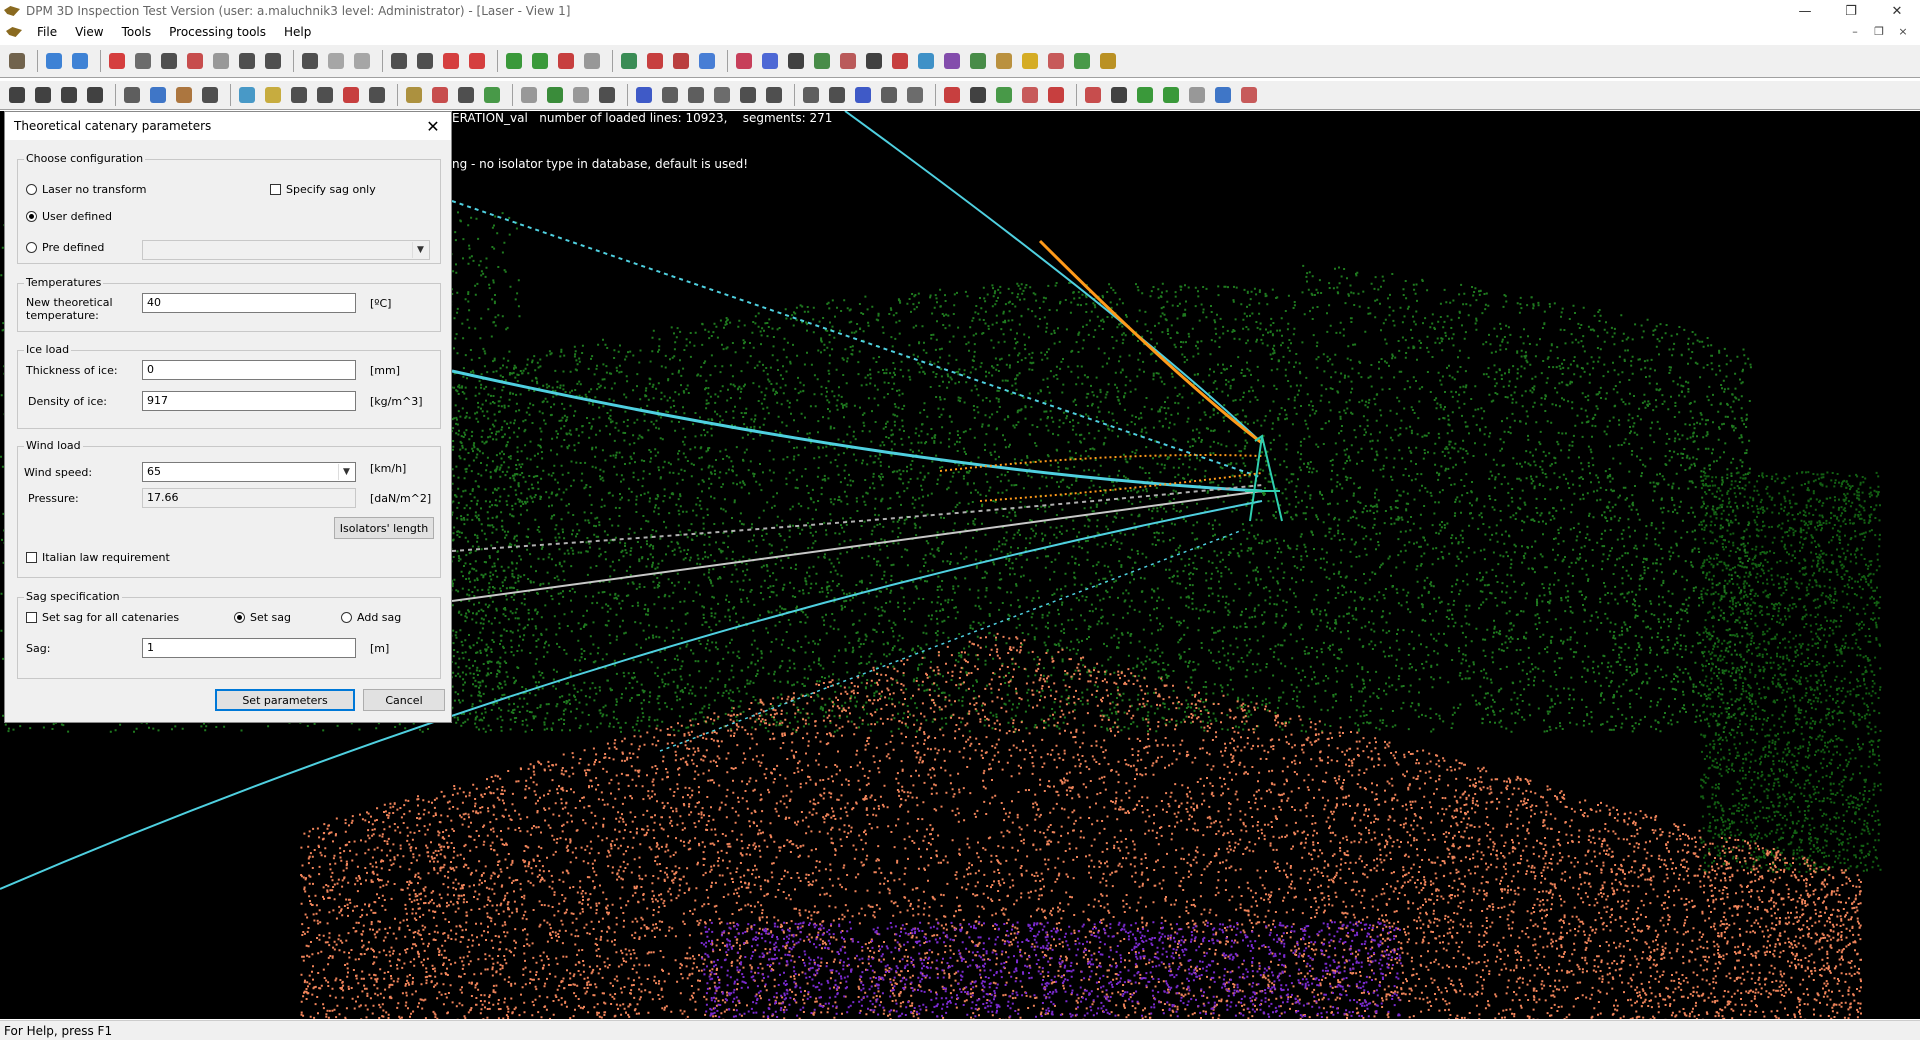  I want to click on mdi-child-icon, so click(14, 32).